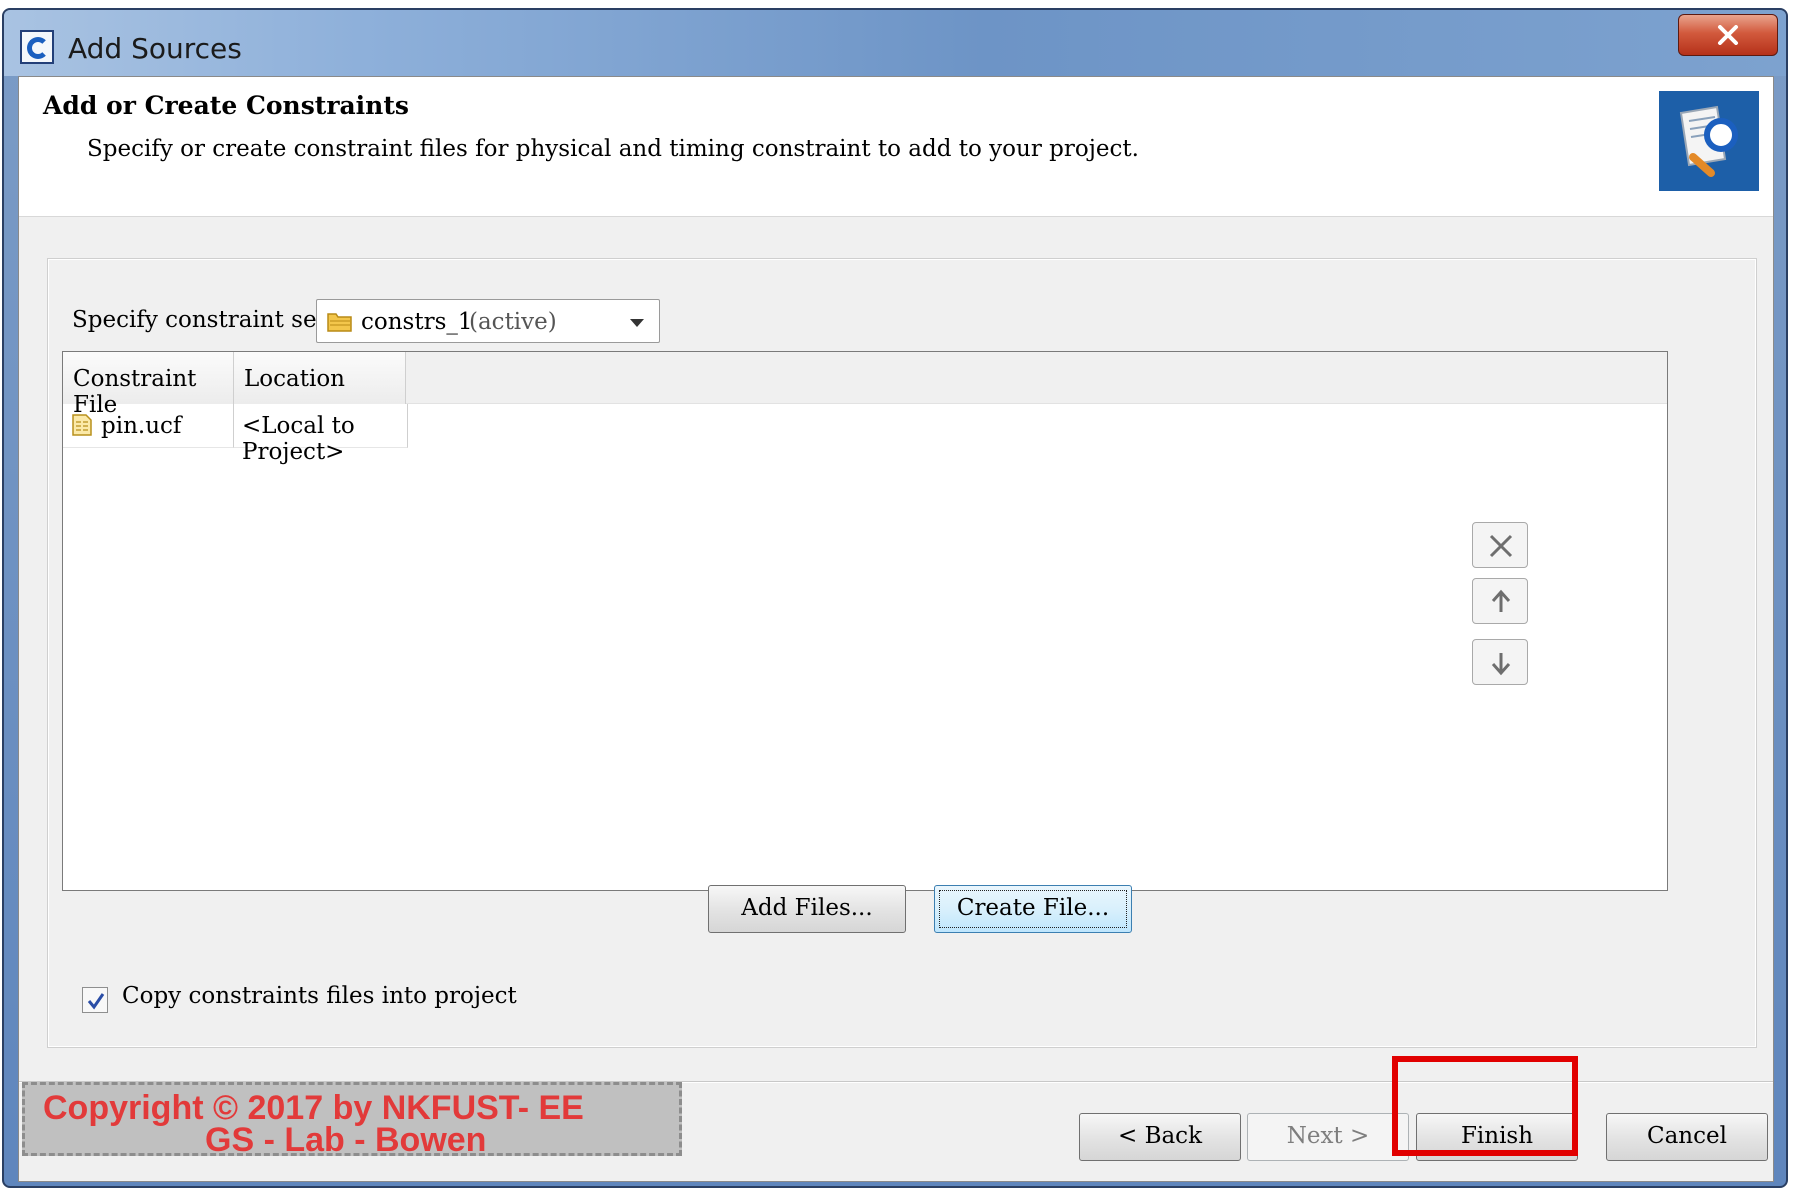  Describe the element at coordinates (155, 48) in the screenshot. I see `window-title: Add Sources` at that location.